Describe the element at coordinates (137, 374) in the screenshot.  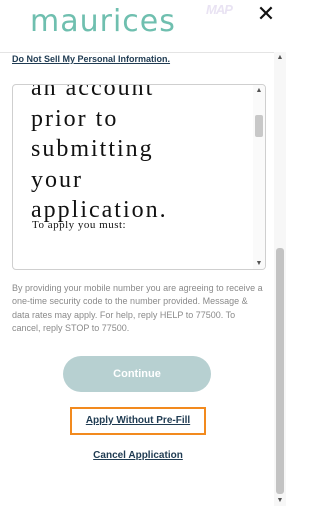
I see `continue-button: Continue` at that location.